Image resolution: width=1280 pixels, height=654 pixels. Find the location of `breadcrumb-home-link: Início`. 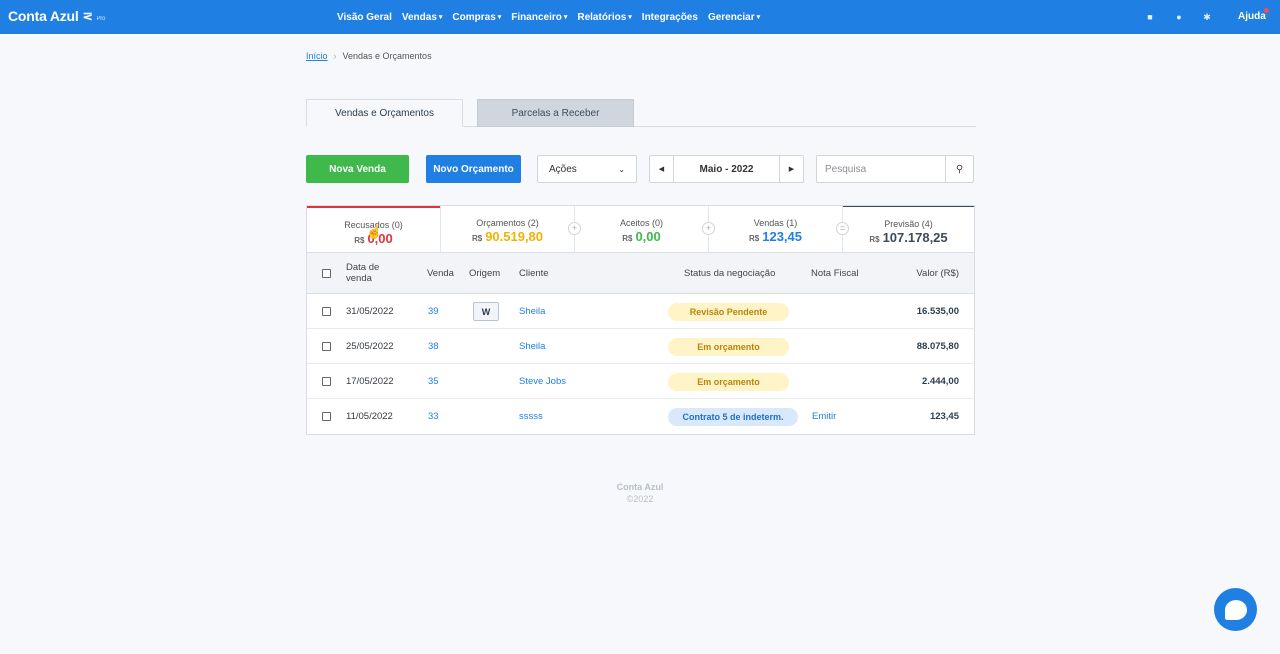

breadcrumb-home-link: Início is located at coordinates (317, 56).